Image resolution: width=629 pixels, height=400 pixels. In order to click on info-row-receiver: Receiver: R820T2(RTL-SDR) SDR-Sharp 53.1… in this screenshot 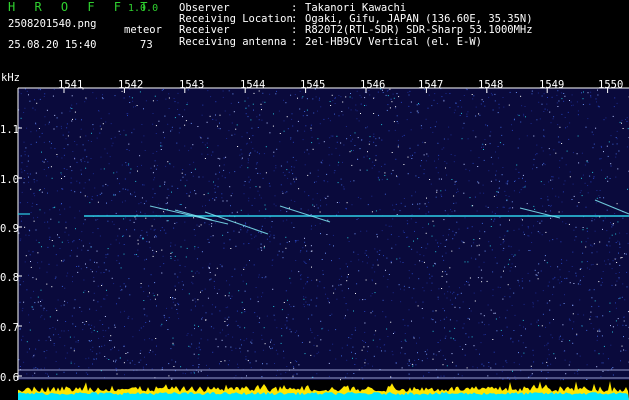, I will do `click(356, 30)`.